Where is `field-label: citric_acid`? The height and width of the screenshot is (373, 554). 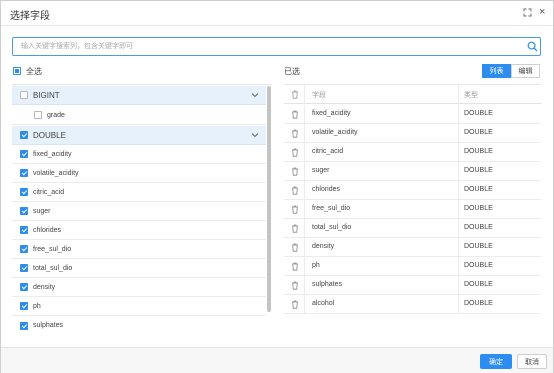 field-label: citric_acid is located at coordinates (49, 192).